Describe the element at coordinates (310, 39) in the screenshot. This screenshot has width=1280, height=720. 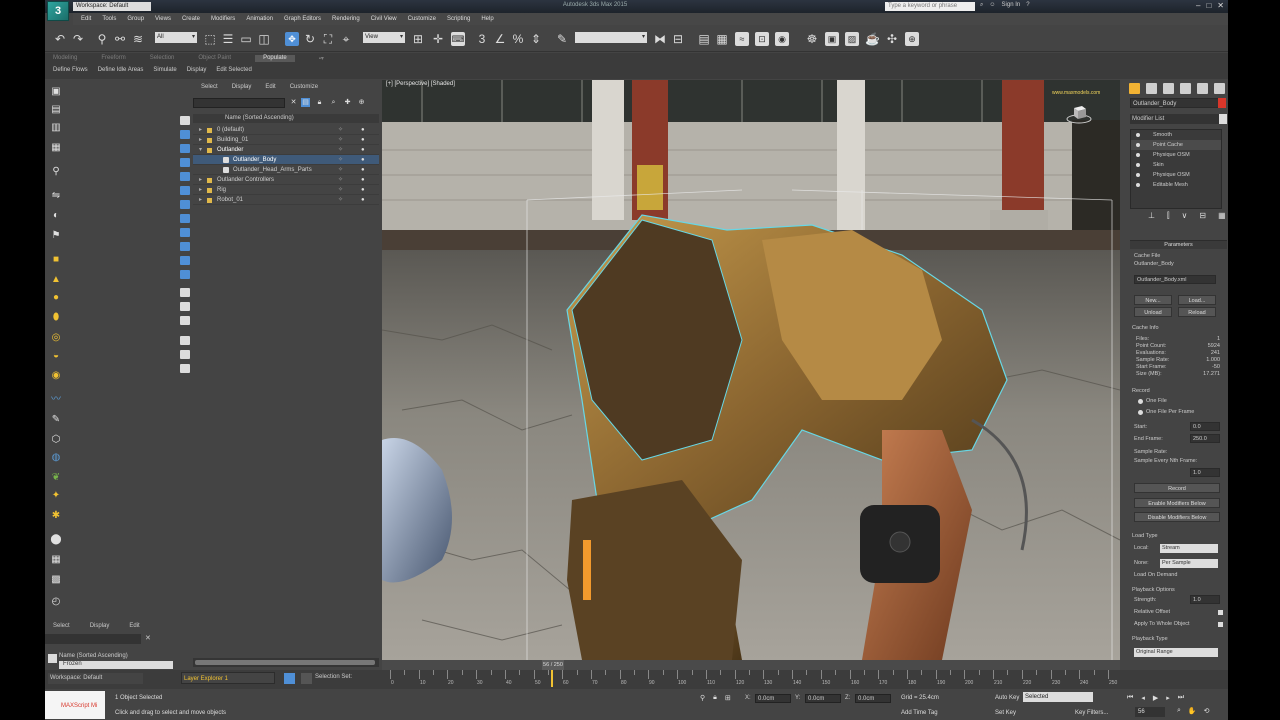
I see `select-rotate-icon: ↻` at that location.